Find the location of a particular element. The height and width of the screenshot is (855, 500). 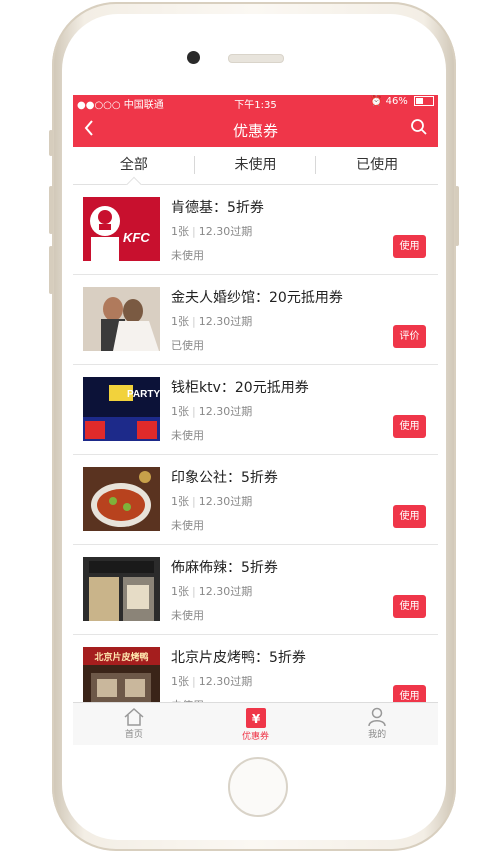

earpiece-speaker is located at coordinates (256, 58).